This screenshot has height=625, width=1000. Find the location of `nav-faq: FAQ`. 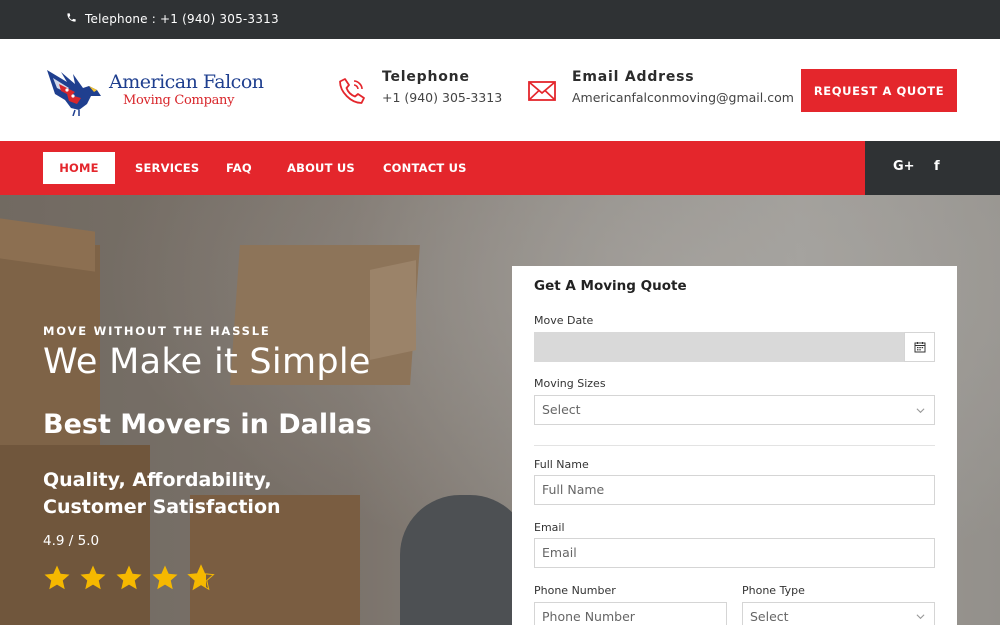

nav-faq: FAQ is located at coordinates (239, 168).